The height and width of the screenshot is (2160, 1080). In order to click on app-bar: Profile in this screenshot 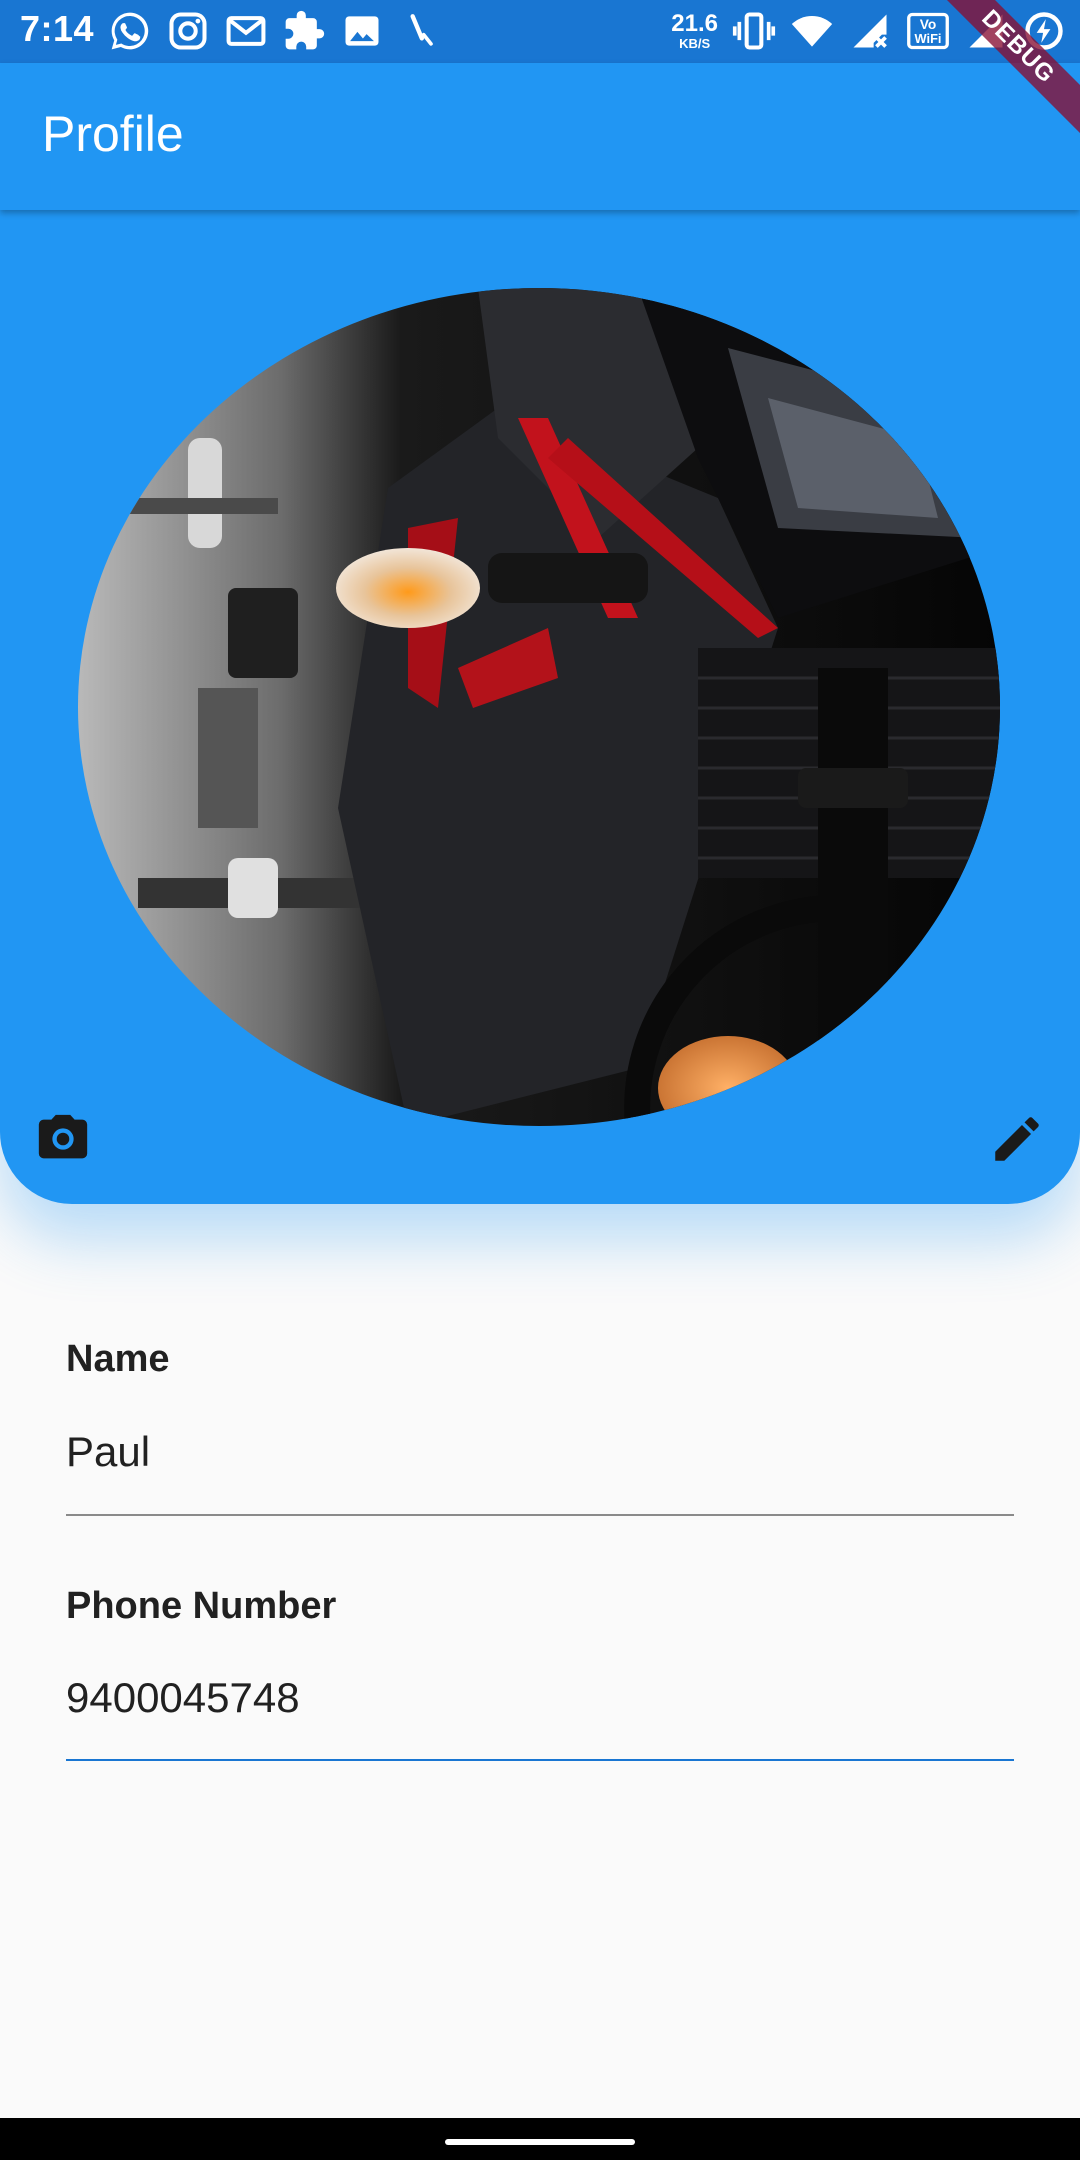, I will do `click(540, 136)`.